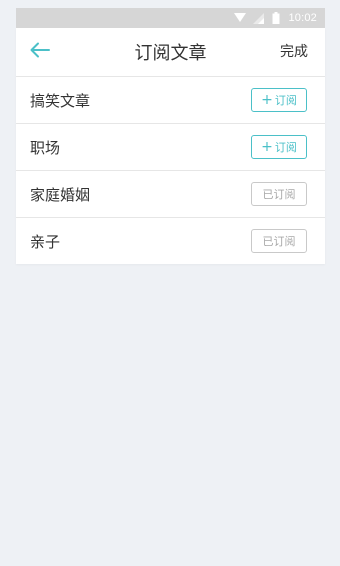 Image resolution: width=340 pixels, height=566 pixels. I want to click on status-time: 10:02, so click(302, 18).